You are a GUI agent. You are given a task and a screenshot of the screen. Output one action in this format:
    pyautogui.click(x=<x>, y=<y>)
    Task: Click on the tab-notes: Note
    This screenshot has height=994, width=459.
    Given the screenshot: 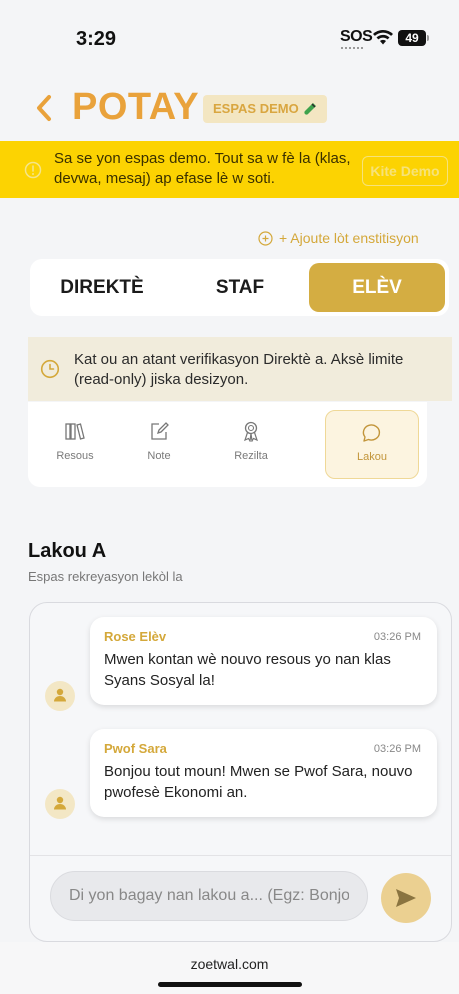 What is the action you would take?
    pyautogui.click(x=159, y=444)
    